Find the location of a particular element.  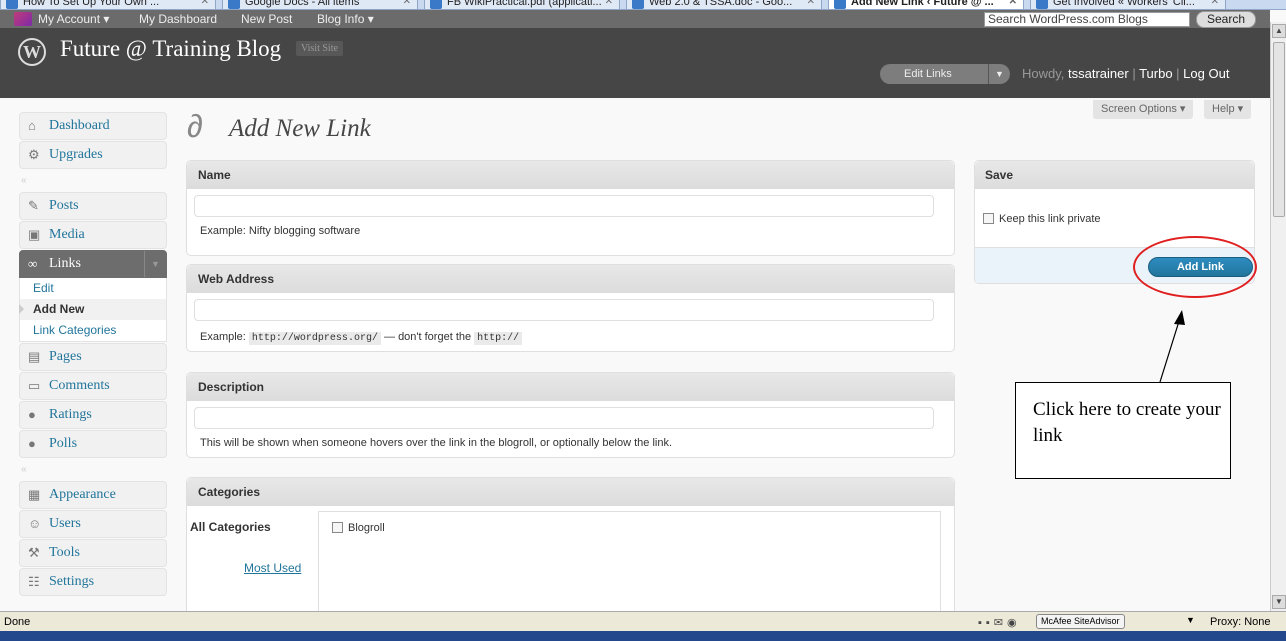

link-name-input is located at coordinates (564, 206).